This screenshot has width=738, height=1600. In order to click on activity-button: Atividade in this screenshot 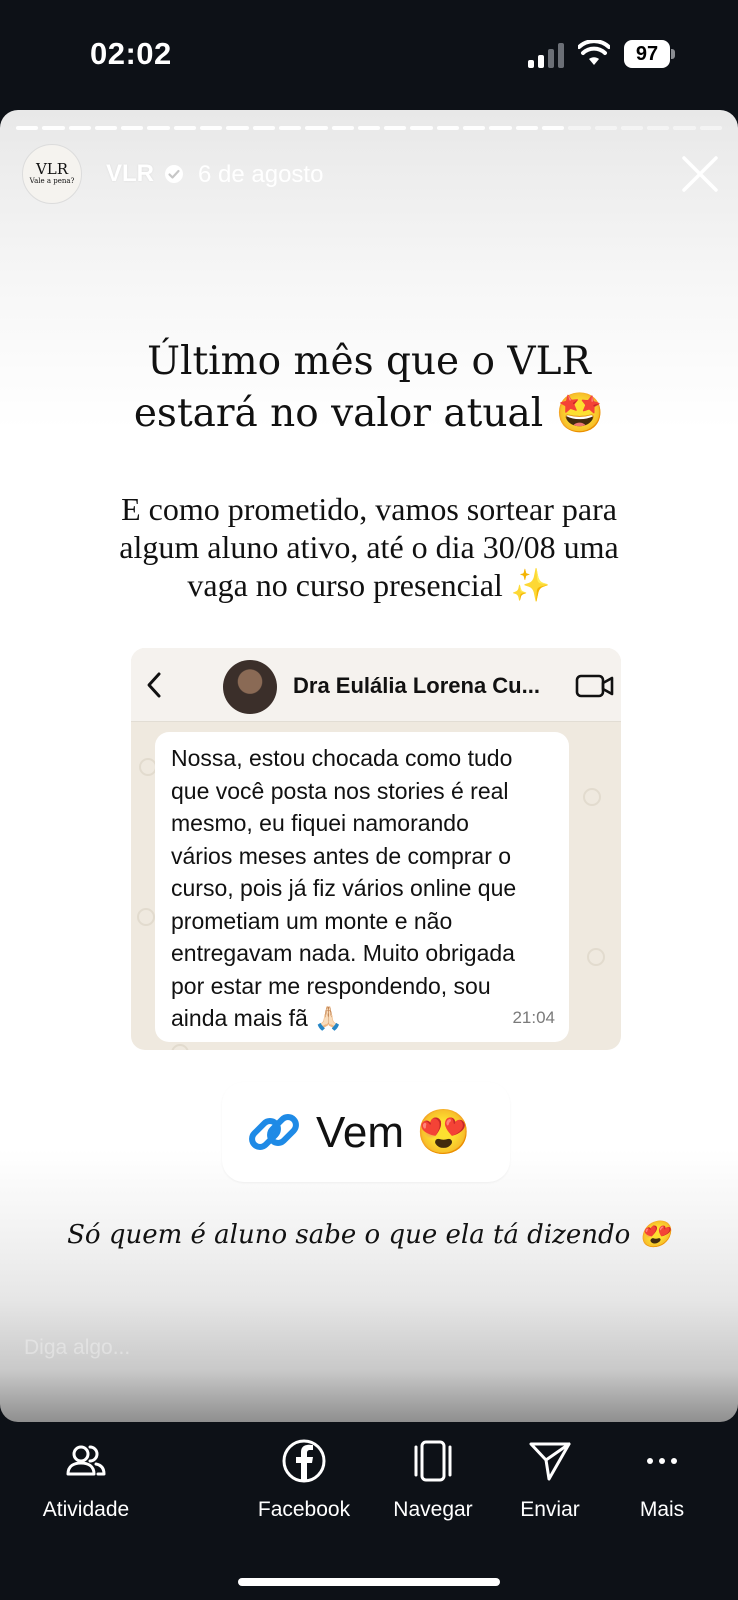, I will do `click(86, 1480)`.